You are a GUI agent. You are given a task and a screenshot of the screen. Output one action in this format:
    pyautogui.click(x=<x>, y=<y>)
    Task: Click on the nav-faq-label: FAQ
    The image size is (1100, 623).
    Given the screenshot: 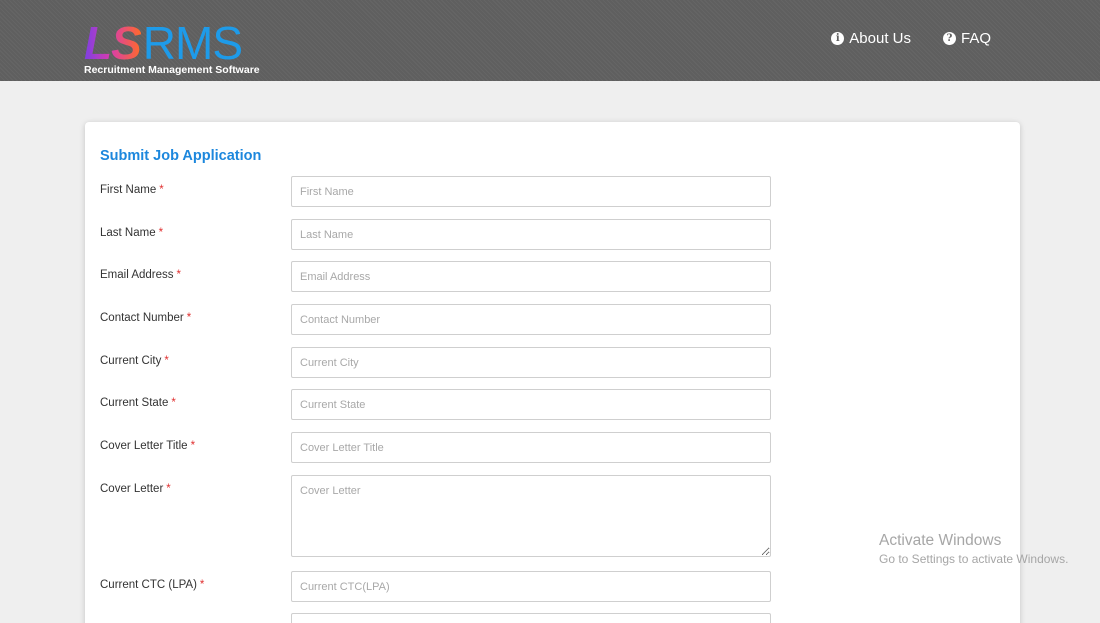 What is the action you would take?
    pyautogui.click(x=975, y=38)
    